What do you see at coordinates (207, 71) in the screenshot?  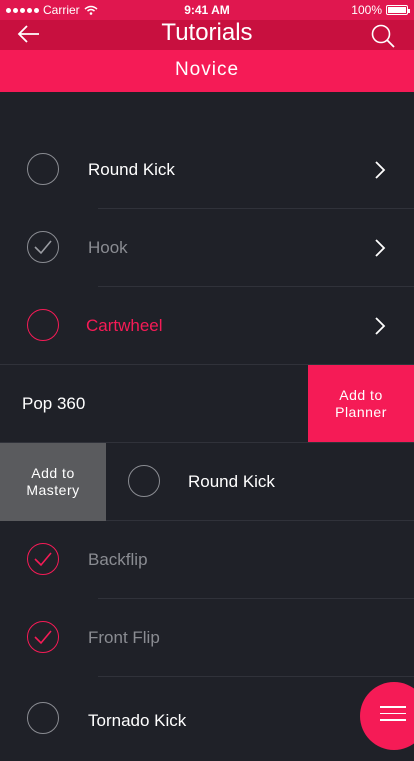 I see `section-header: Novice` at bounding box center [207, 71].